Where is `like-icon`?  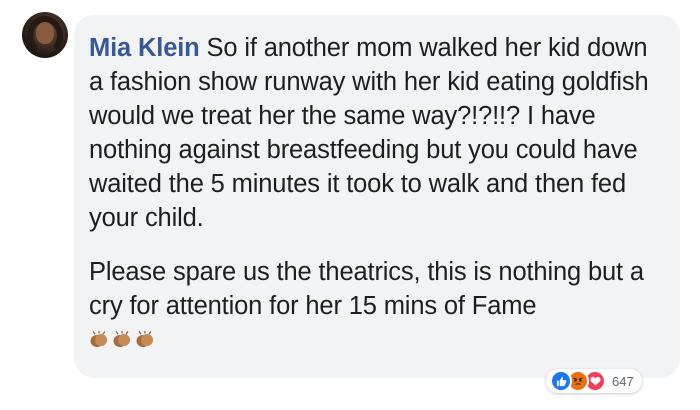
like-icon is located at coordinates (561, 381).